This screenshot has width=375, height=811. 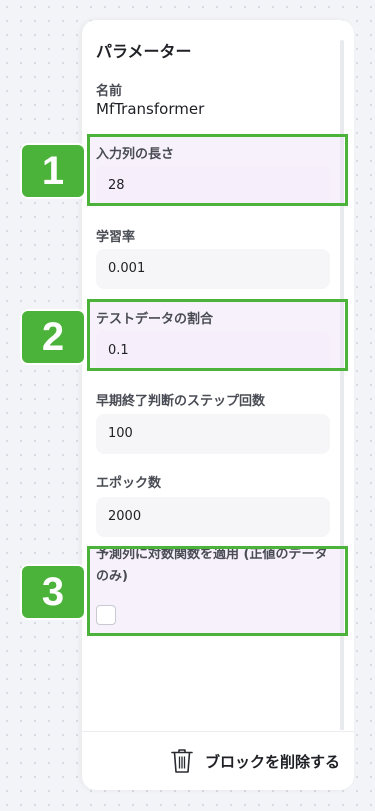 I want to click on log-transform-checkbox, so click(x=106, y=615).